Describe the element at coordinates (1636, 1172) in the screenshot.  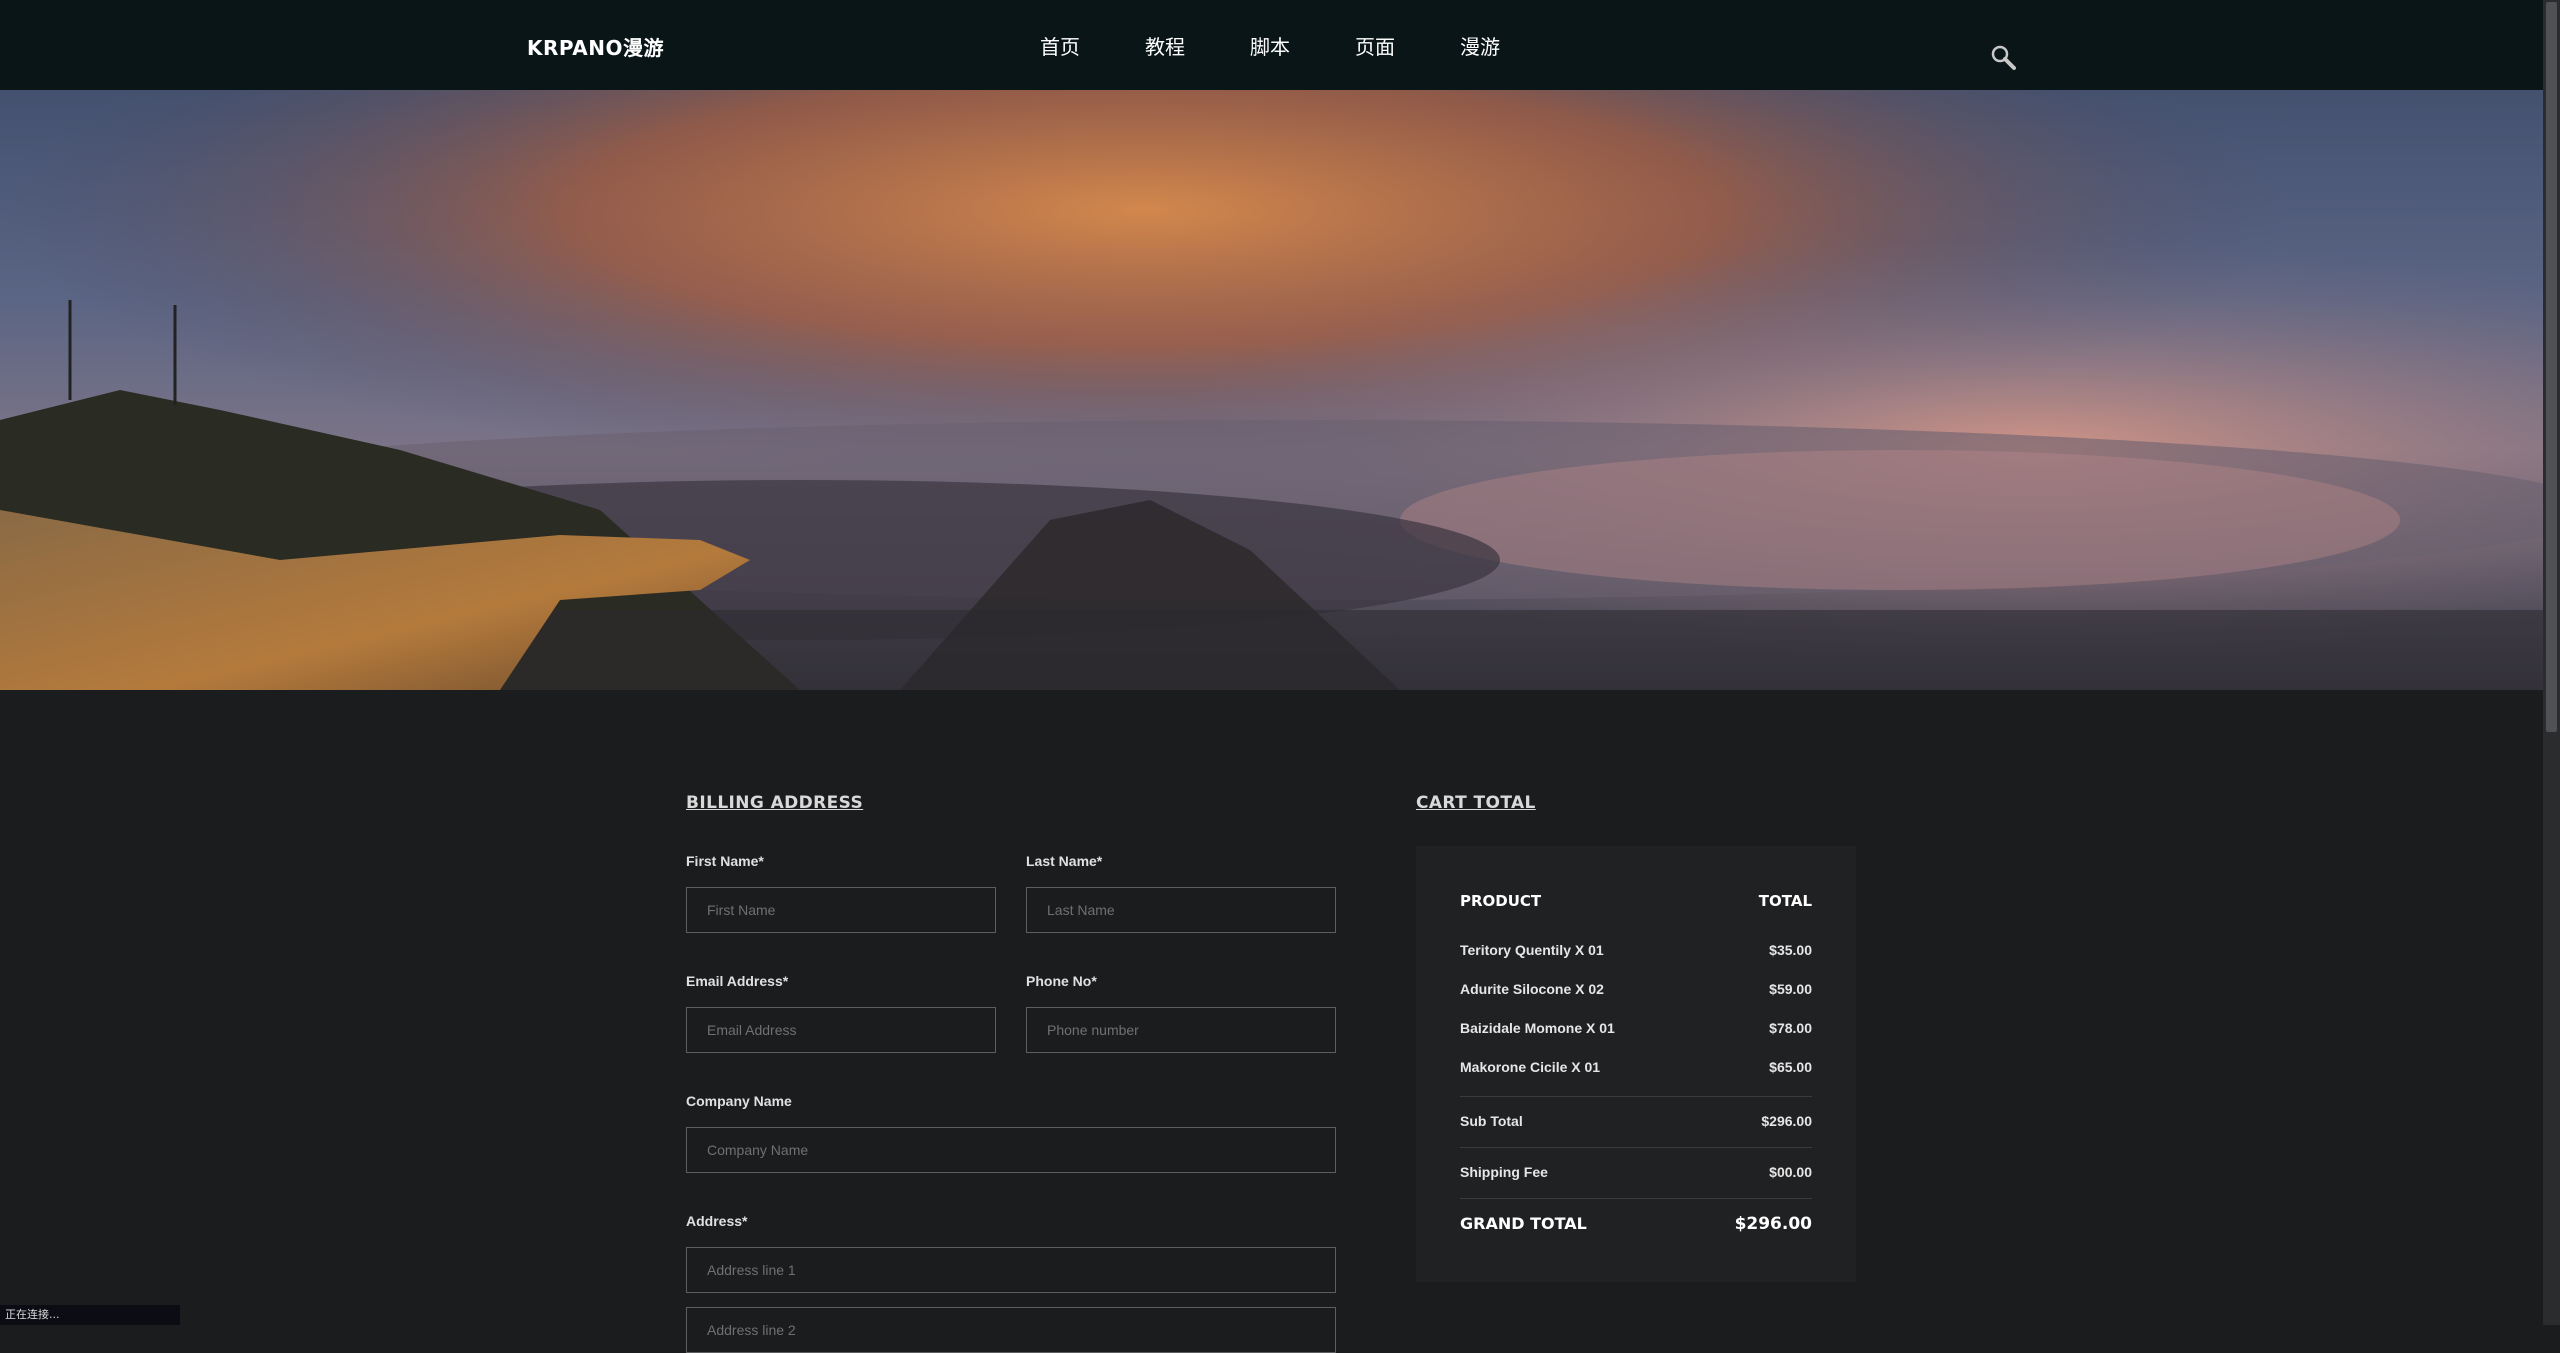
I see `shipping-row: Shipping Fee $00.00` at that location.